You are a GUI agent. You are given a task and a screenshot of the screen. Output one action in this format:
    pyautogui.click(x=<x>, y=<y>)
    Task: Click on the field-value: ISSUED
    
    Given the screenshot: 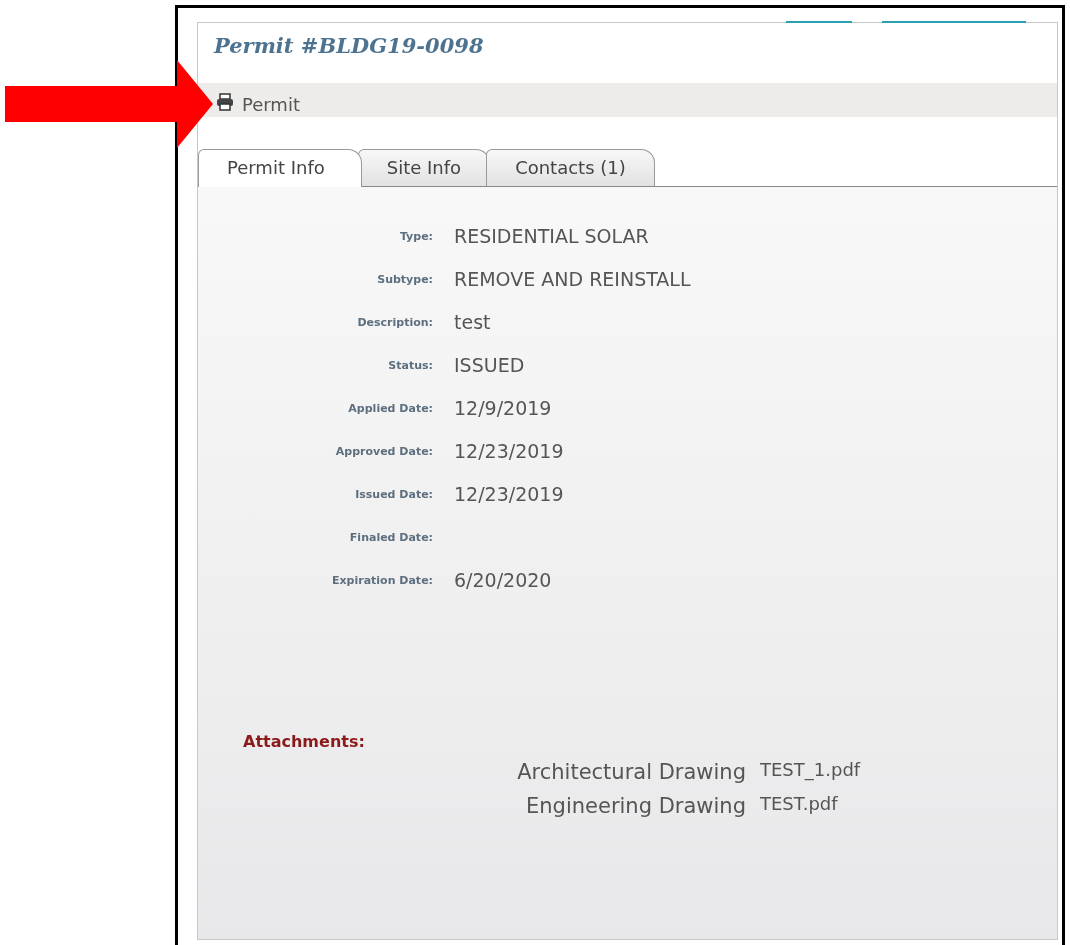 What is the action you would take?
    pyautogui.click(x=489, y=365)
    